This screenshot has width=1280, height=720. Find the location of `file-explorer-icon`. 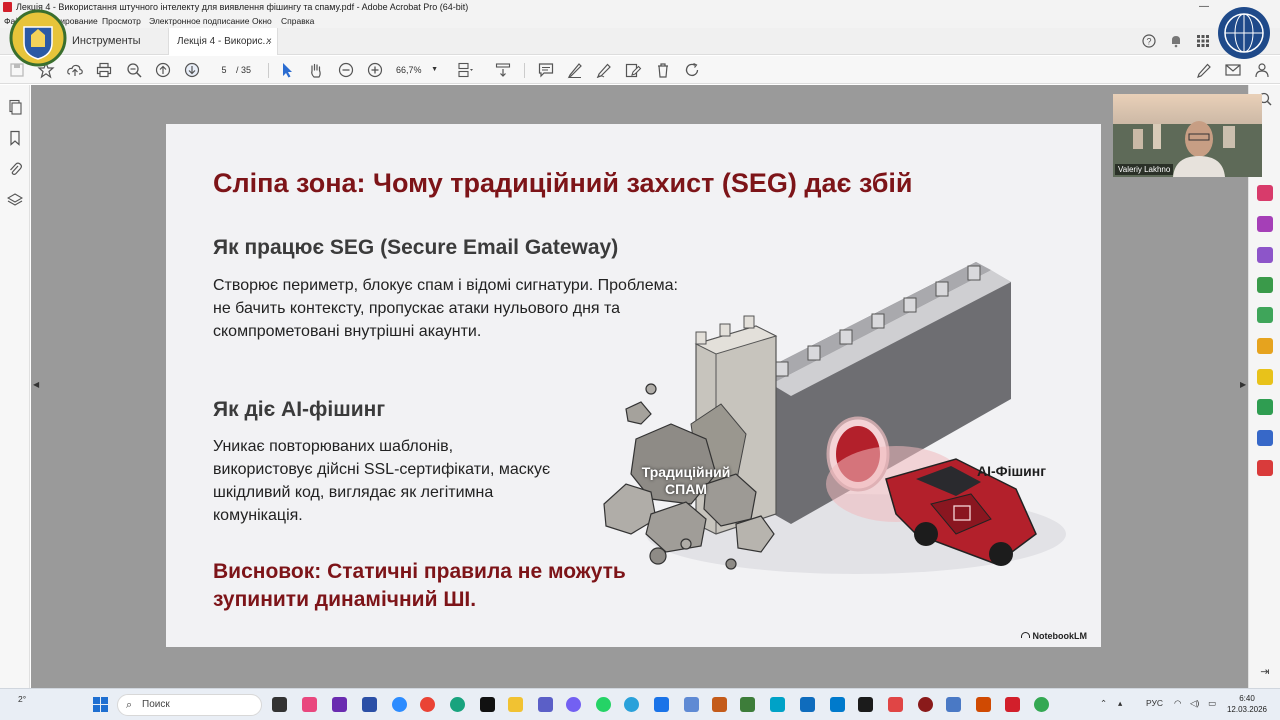

file-explorer-icon is located at coordinates (515, 704).